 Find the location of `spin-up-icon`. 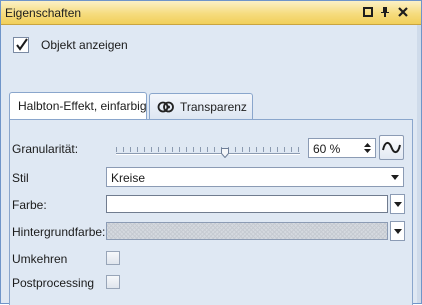

spin-up-icon is located at coordinates (367, 145).